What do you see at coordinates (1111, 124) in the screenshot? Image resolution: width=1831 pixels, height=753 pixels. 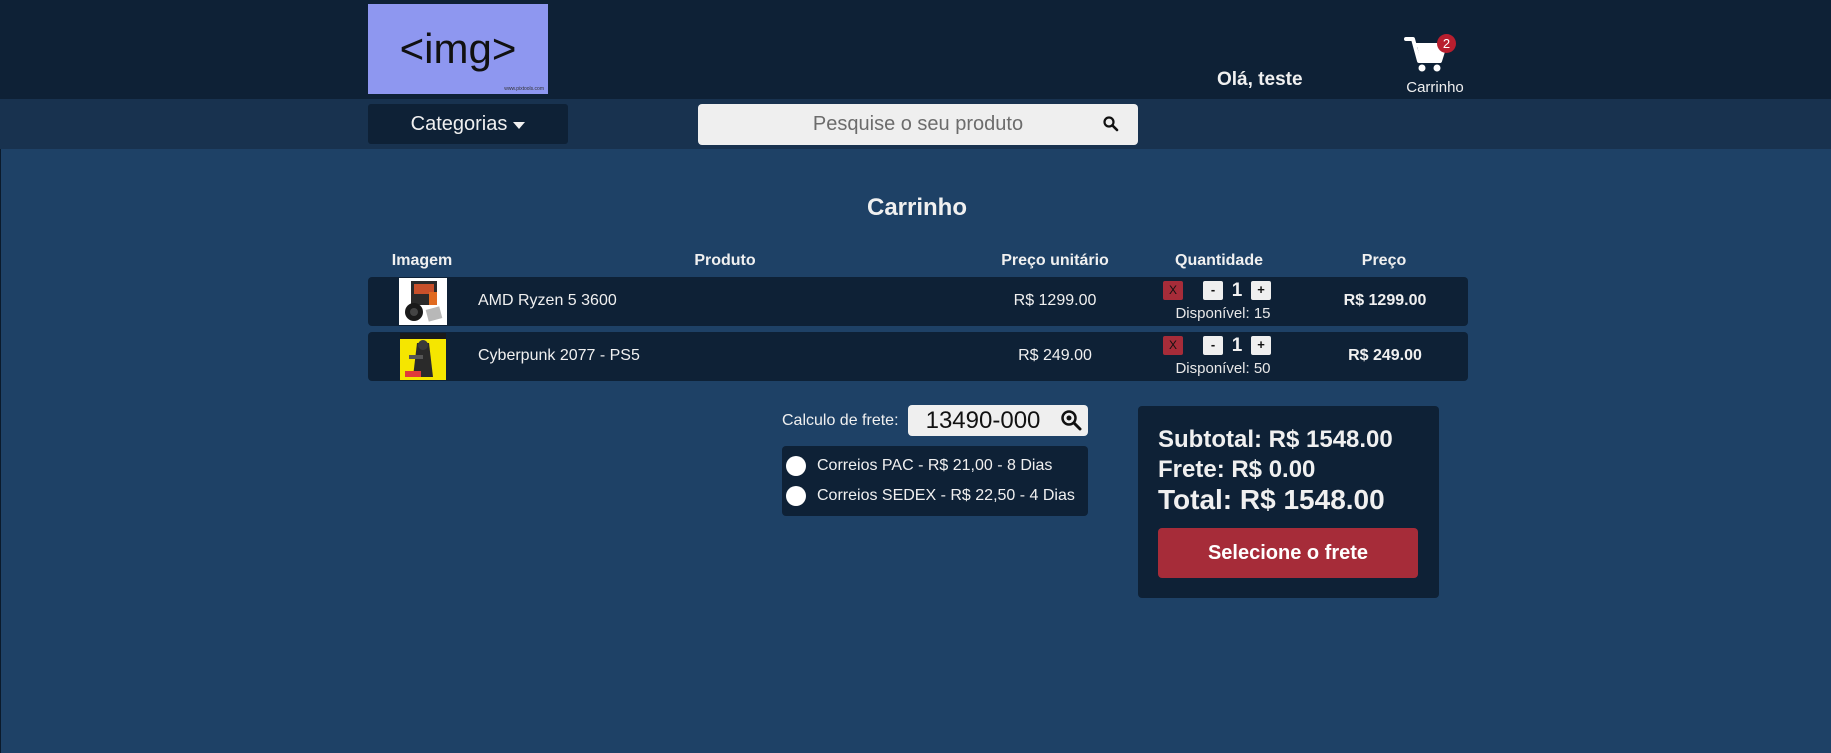 I see `search-icon` at bounding box center [1111, 124].